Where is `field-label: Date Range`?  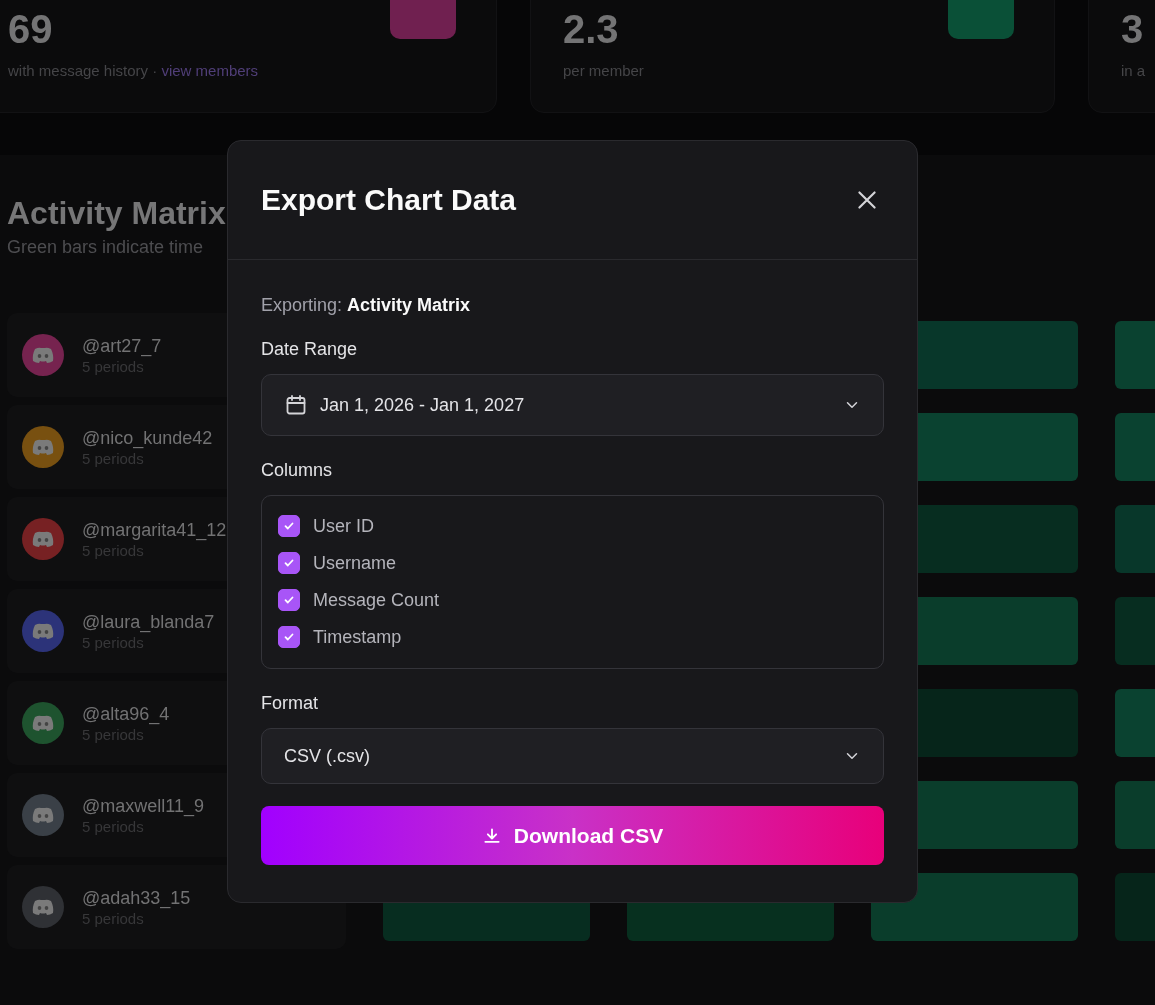
field-label: Date Range is located at coordinates (310, 349).